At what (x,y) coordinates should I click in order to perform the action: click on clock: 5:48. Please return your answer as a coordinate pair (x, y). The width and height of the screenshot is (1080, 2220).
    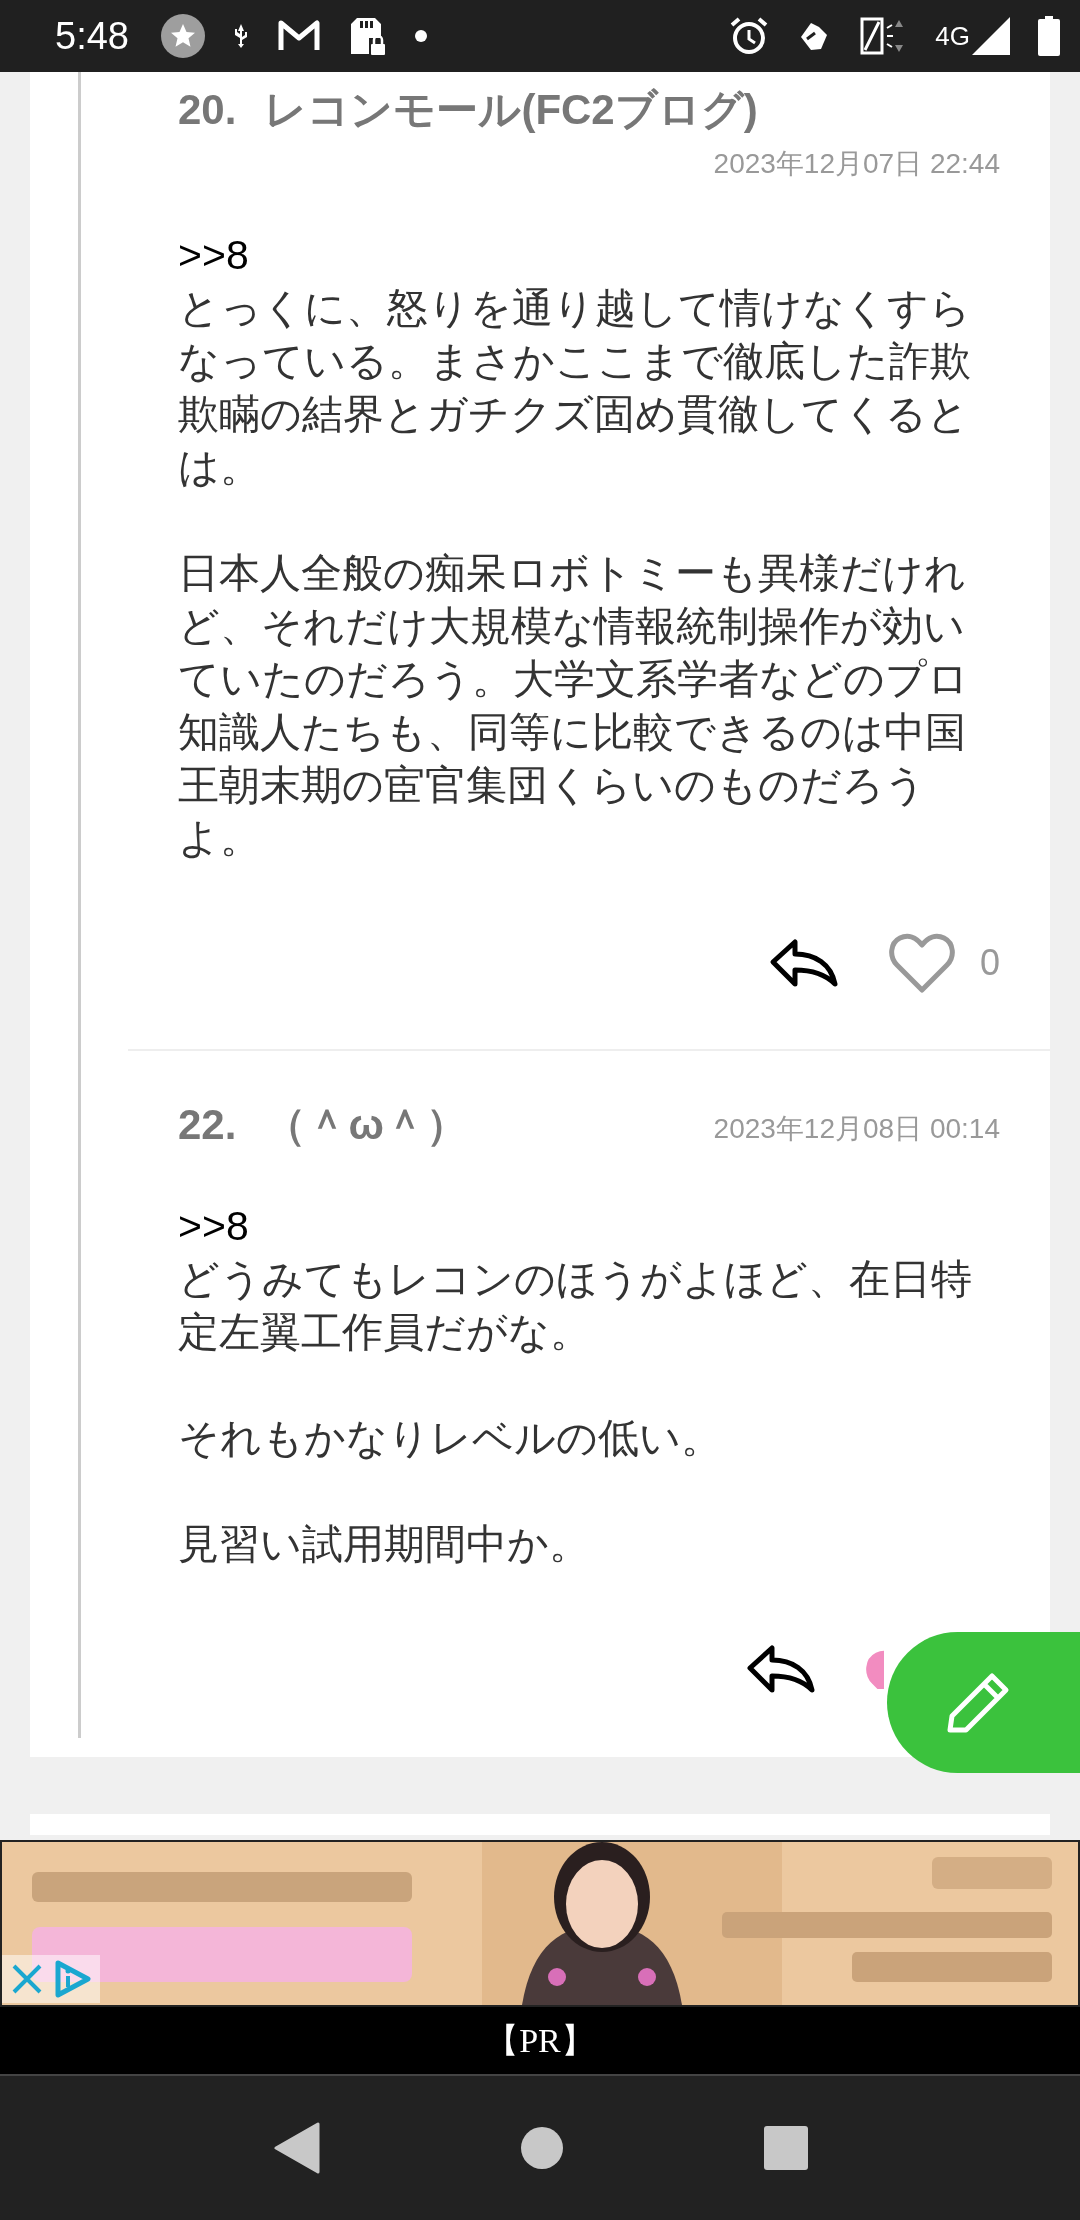
    Looking at the image, I should click on (92, 36).